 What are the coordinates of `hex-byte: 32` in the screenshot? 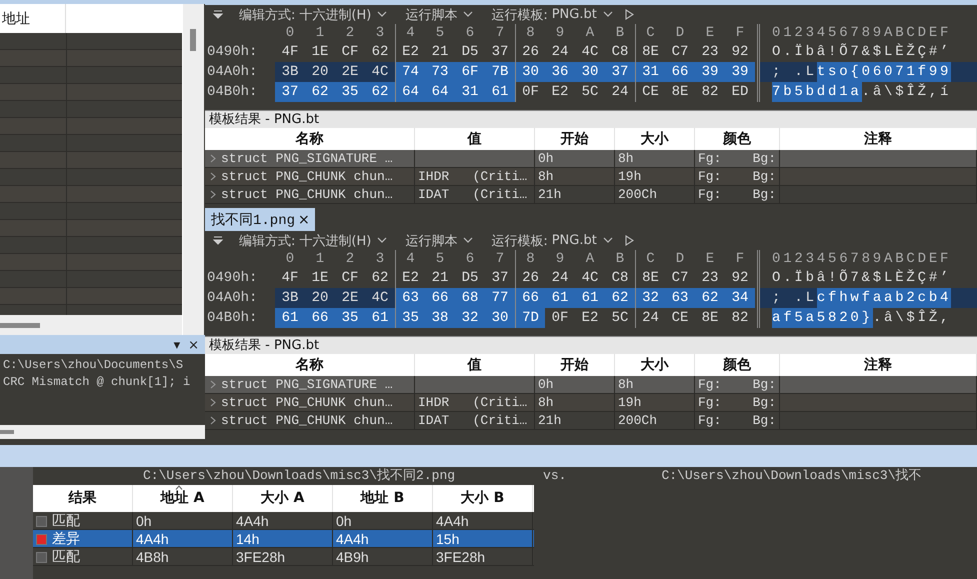 It's located at (650, 298).